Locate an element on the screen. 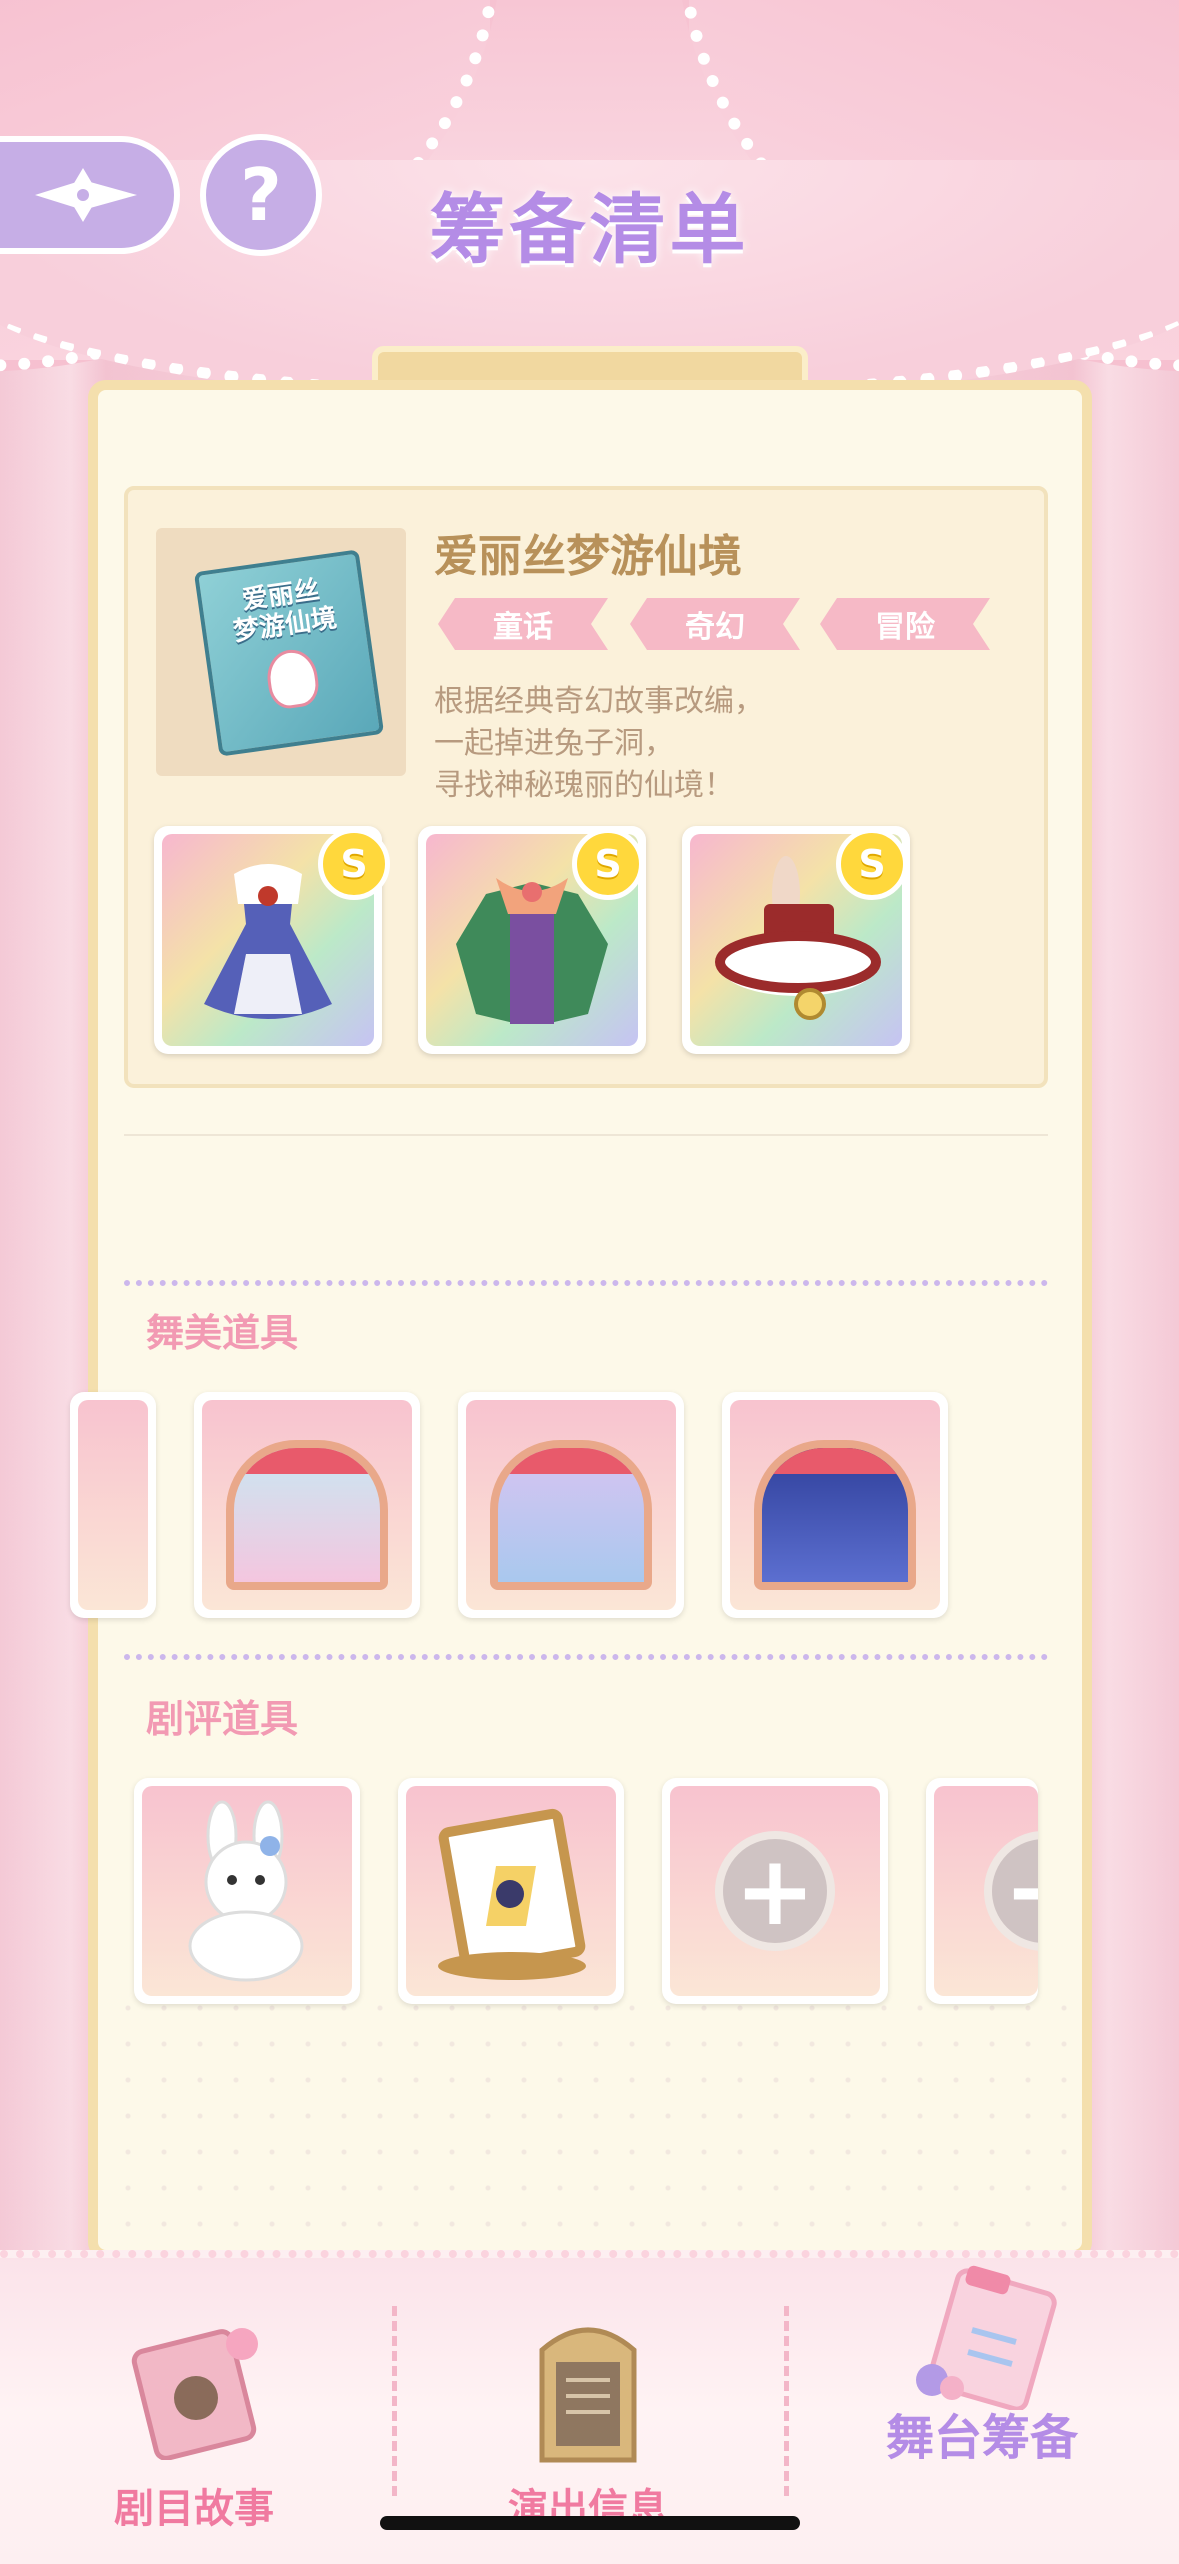 Image resolution: width=1179 pixels, height=2564 pixels. back-button is located at coordinates (90, 195).